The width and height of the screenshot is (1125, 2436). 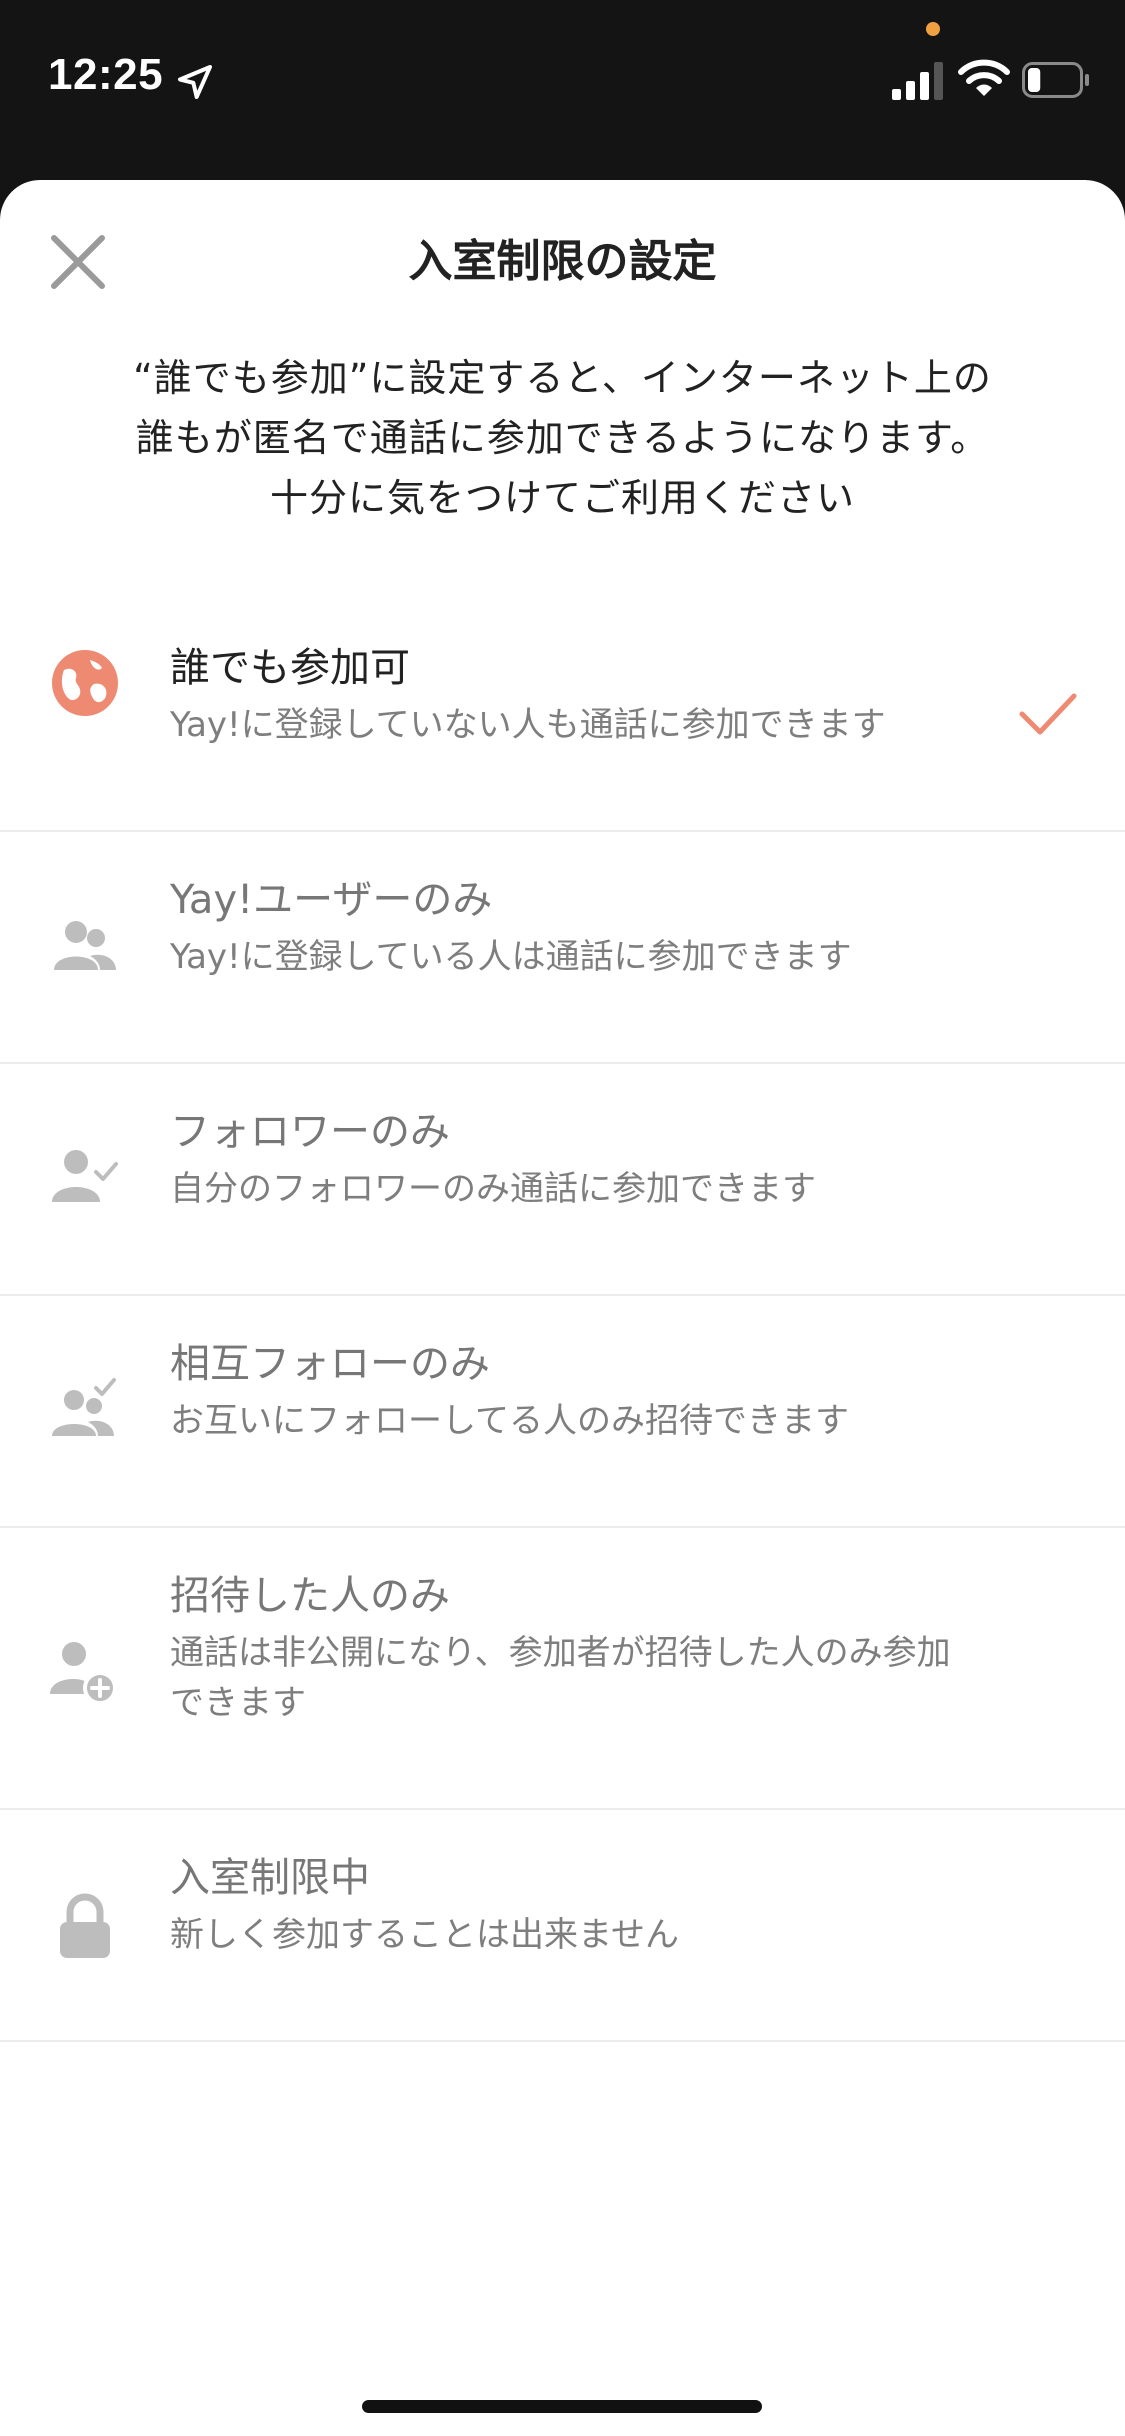 What do you see at coordinates (560, 1678) in the screenshot?
I see `option-description: 通話は非公開になり、参加者が招待した人のみ参加できます` at bounding box center [560, 1678].